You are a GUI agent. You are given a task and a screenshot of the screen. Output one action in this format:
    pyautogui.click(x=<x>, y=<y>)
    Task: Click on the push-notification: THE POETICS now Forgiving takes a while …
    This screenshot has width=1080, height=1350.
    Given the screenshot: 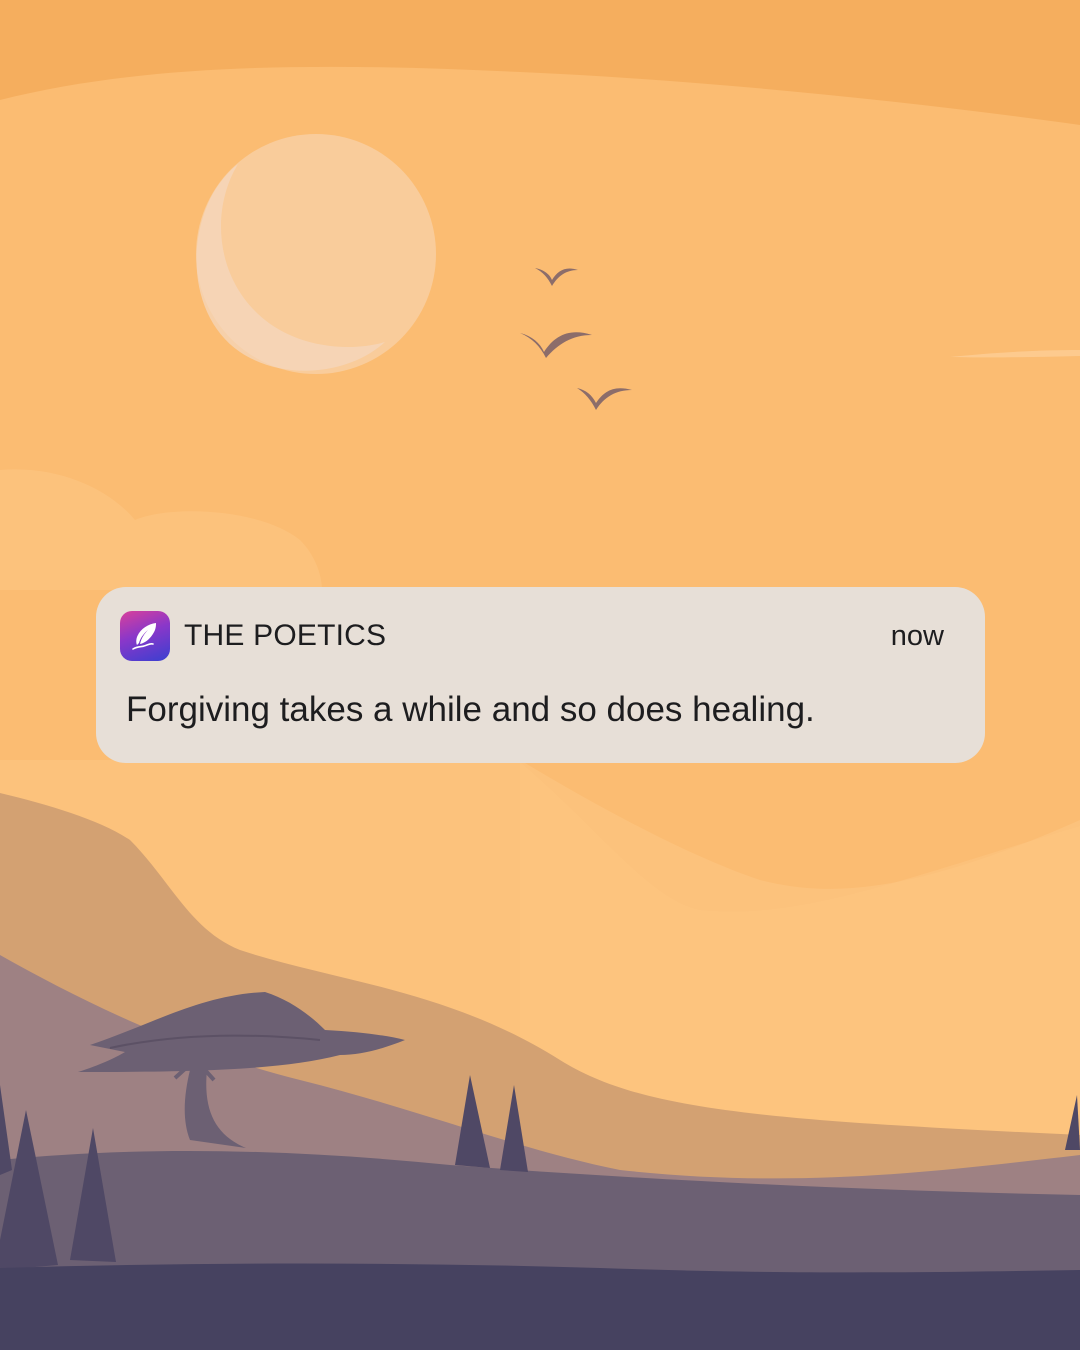 What is the action you would take?
    pyautogui.click(x=540, y=675)
    